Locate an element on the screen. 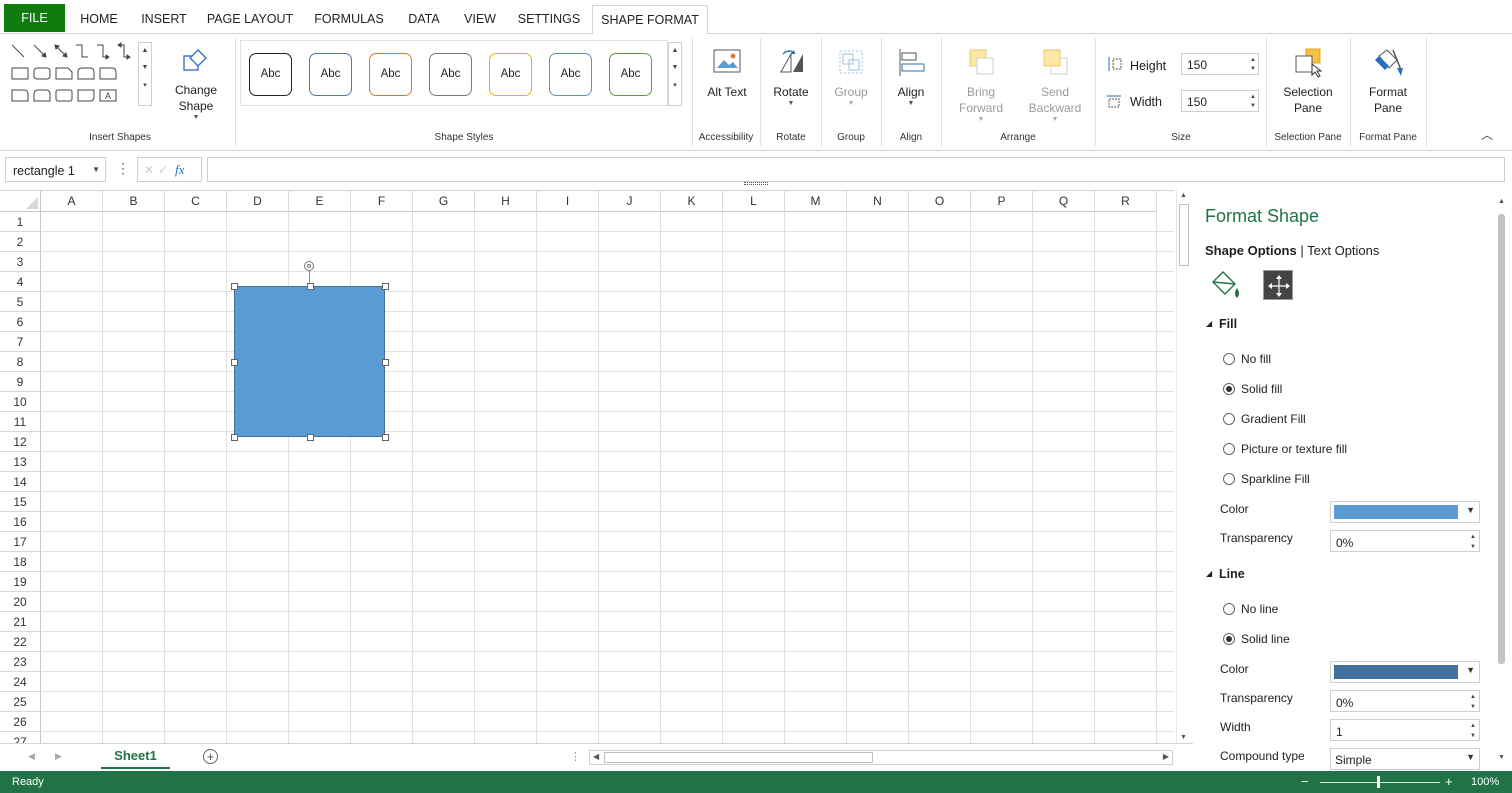 The width and height of the screenshot is (1512, 793). scroll-down-icon: ▼ is located at coordinates (1183, 737).